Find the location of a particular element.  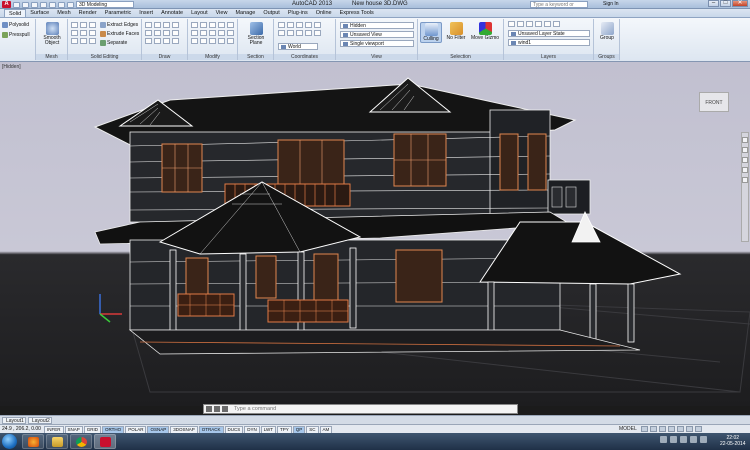

layer-properties-icon is located at coordinates (511, 24).